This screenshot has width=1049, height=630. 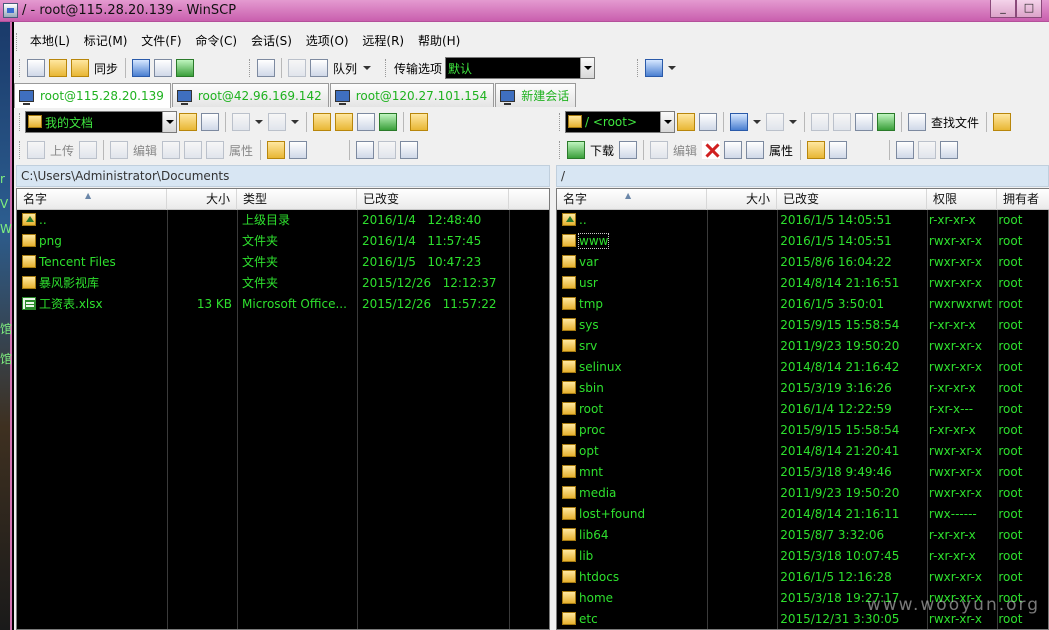 I want to click on preferences-gear-icon, so click(x=266, y=68).